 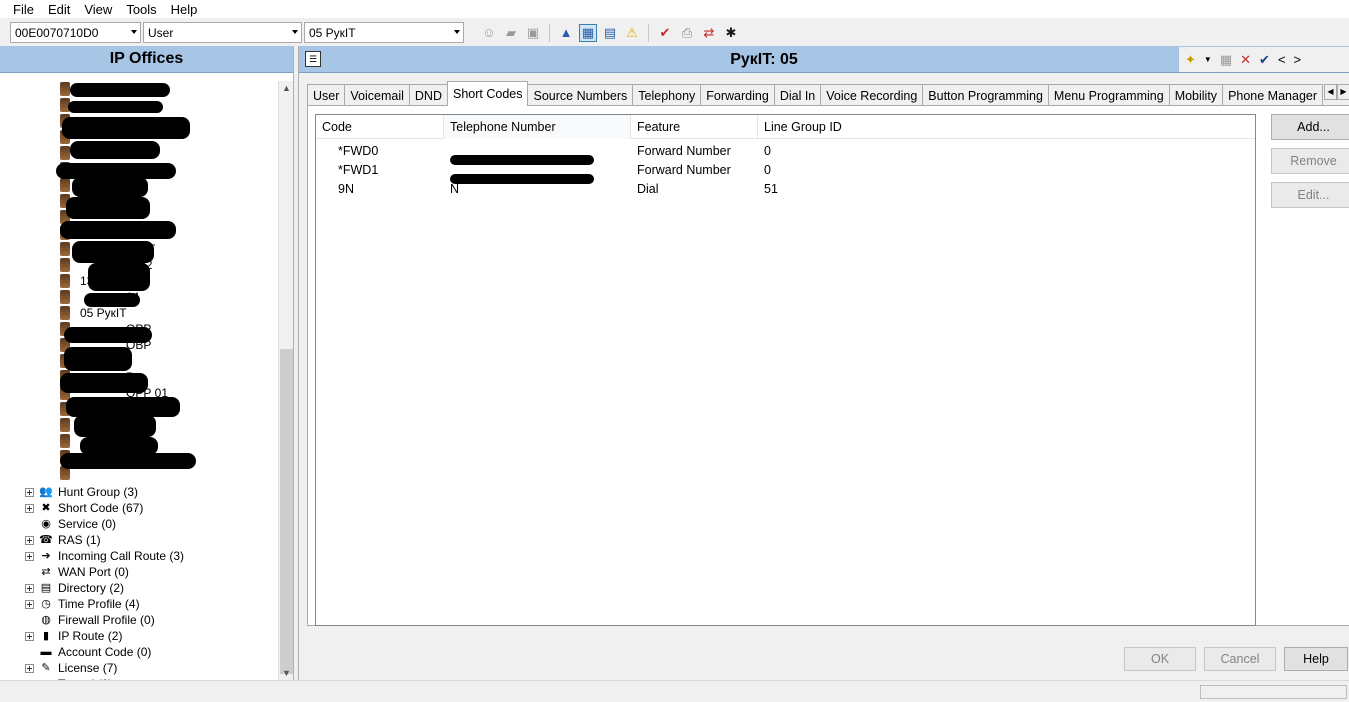 What do you see at coordinates (59, 9) in the screenshot?
I see `menu-edit: Edit` at bounding box center [59, 9].